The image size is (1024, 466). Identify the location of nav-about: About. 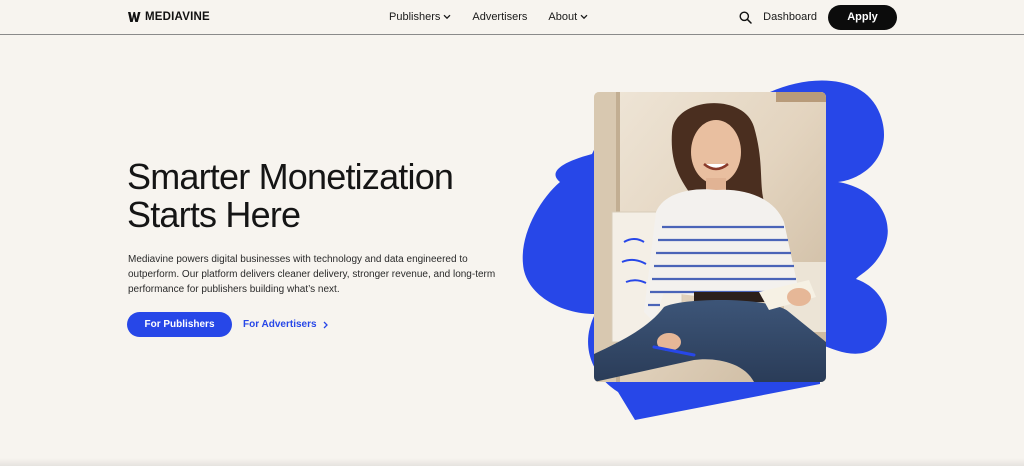
(568, 17).